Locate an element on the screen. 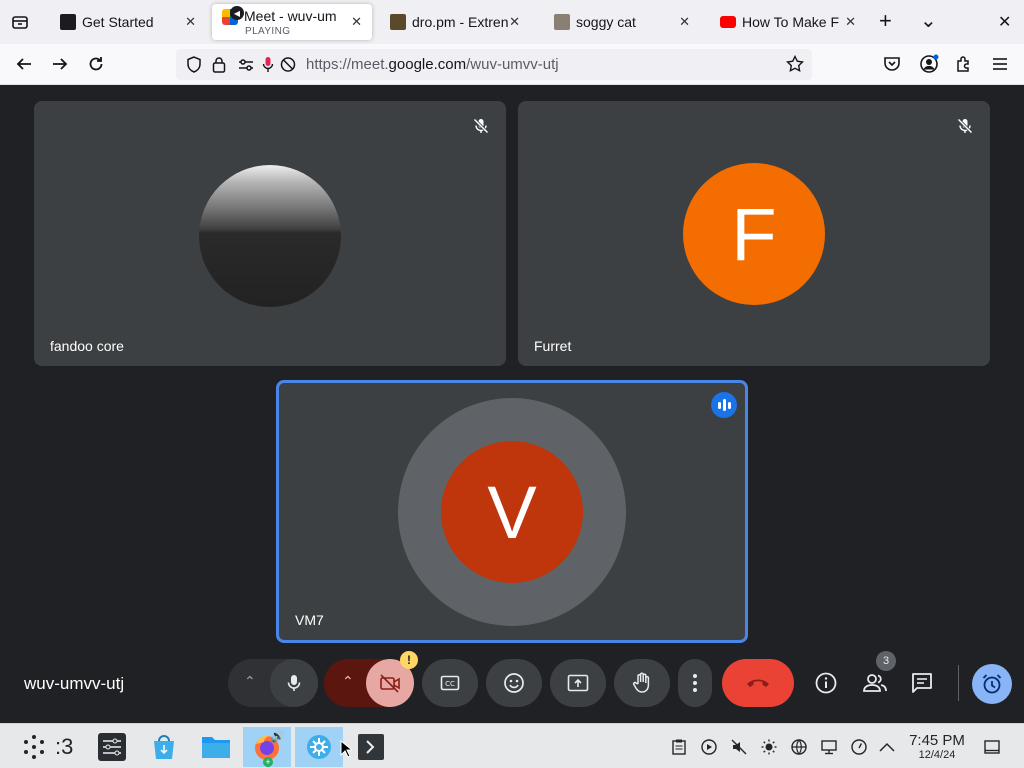 Image resolution: width=1024 pixels, height=768 pixels. forward-arrow-icon is located at coordinates (60, 64).